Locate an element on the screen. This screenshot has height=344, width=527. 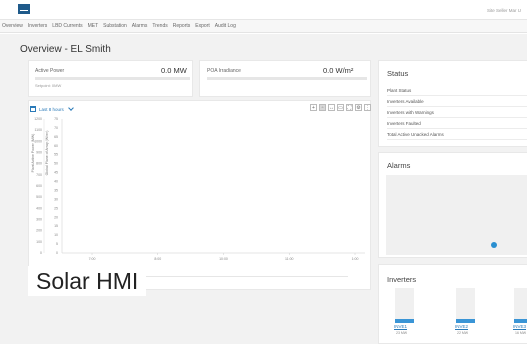
calendar-icon is located at coordinates (33, 109).